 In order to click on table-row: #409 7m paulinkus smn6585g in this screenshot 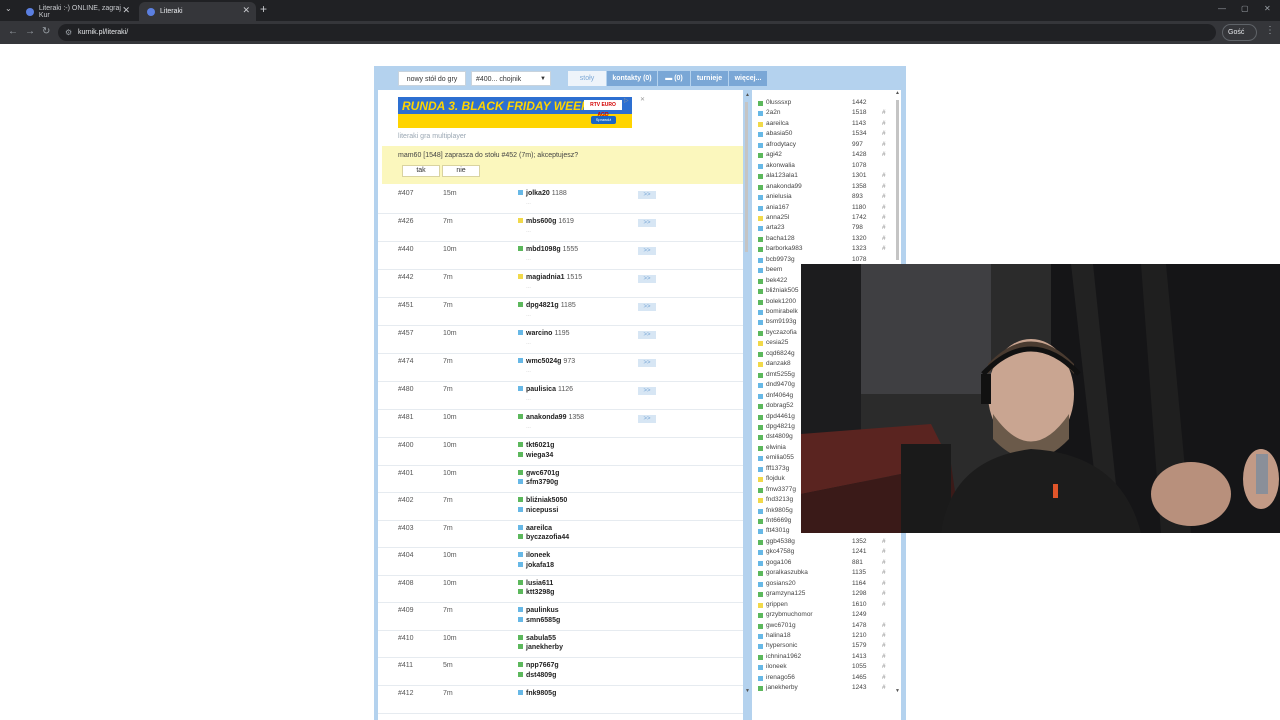, I will do `click(560, 617)`.